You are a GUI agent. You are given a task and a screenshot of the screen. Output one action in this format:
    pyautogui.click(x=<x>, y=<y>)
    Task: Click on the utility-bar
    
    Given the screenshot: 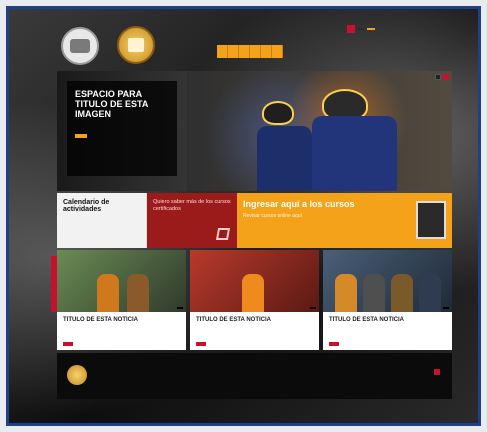 What is the action you would take?
    pyautogui.click(x=361, y=29)
    